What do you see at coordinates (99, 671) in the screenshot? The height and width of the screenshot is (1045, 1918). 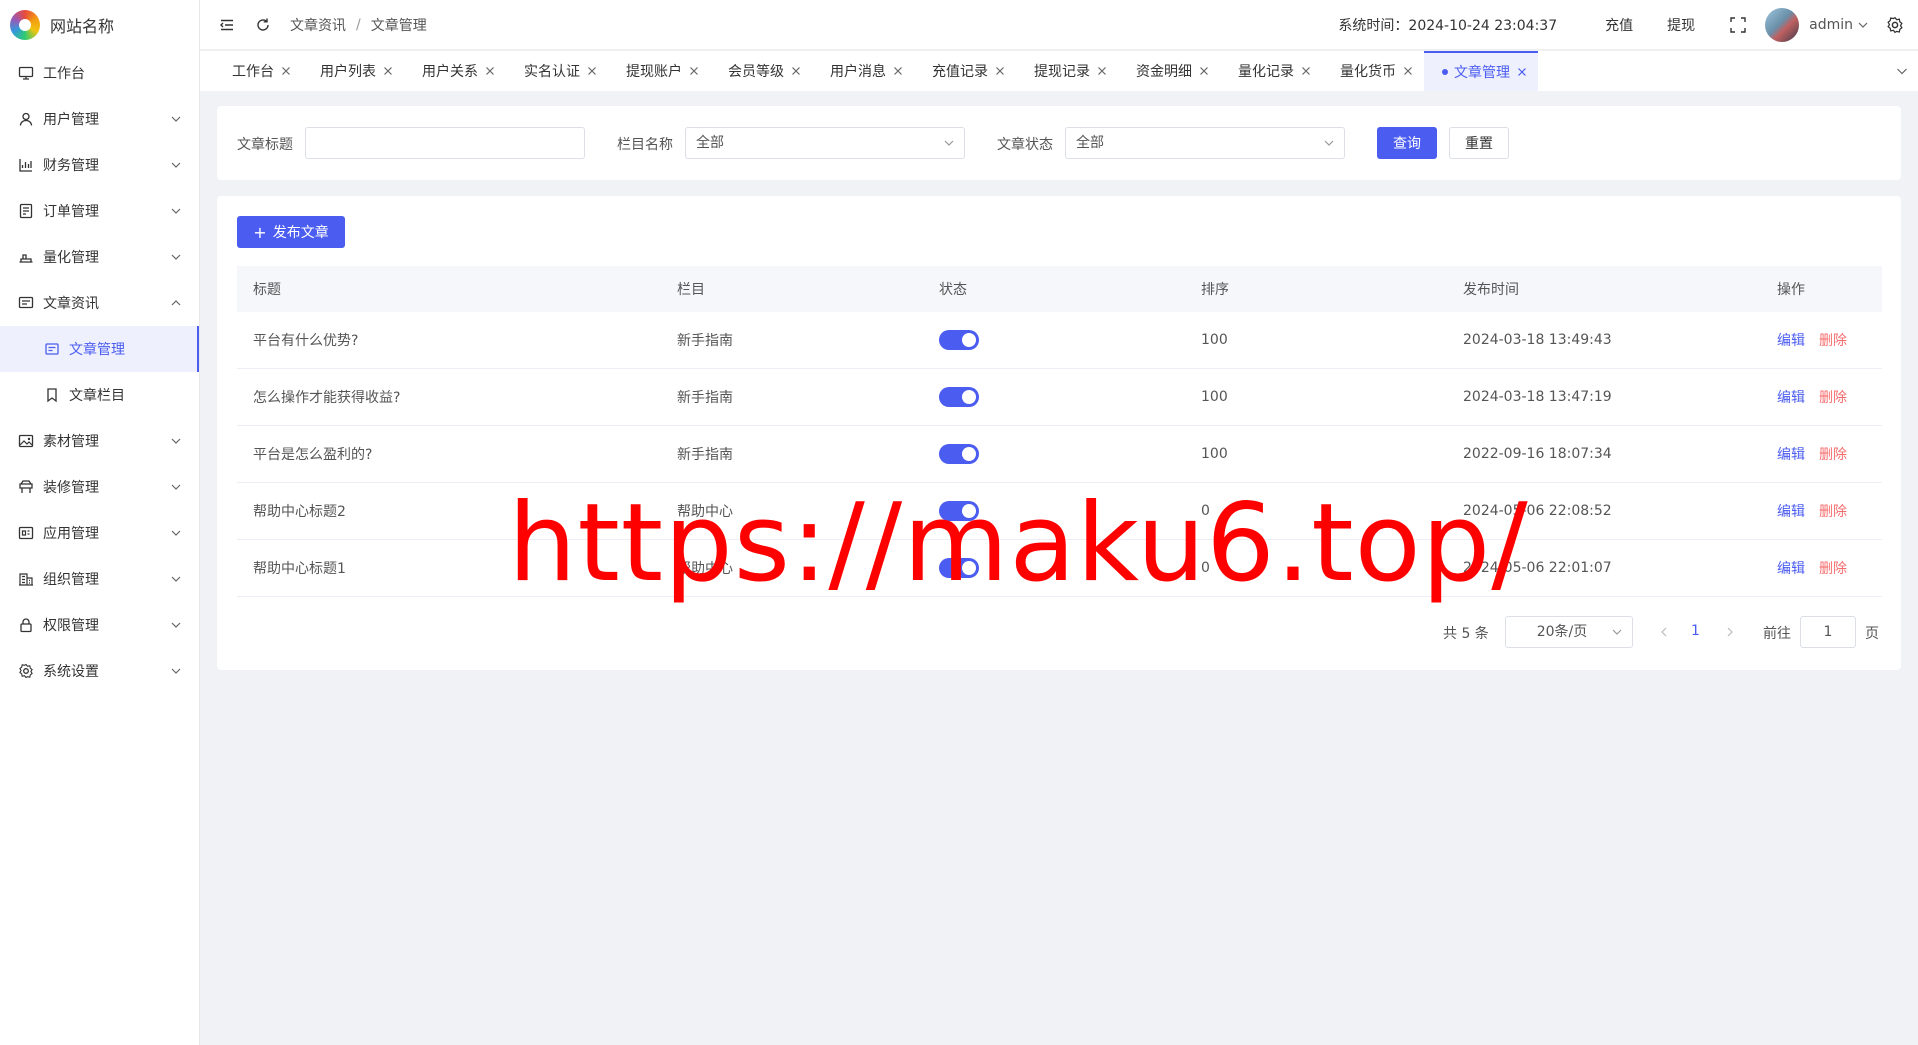 I see `sidebar-item-settings: 系统设置` at bounding box center [99, 671].